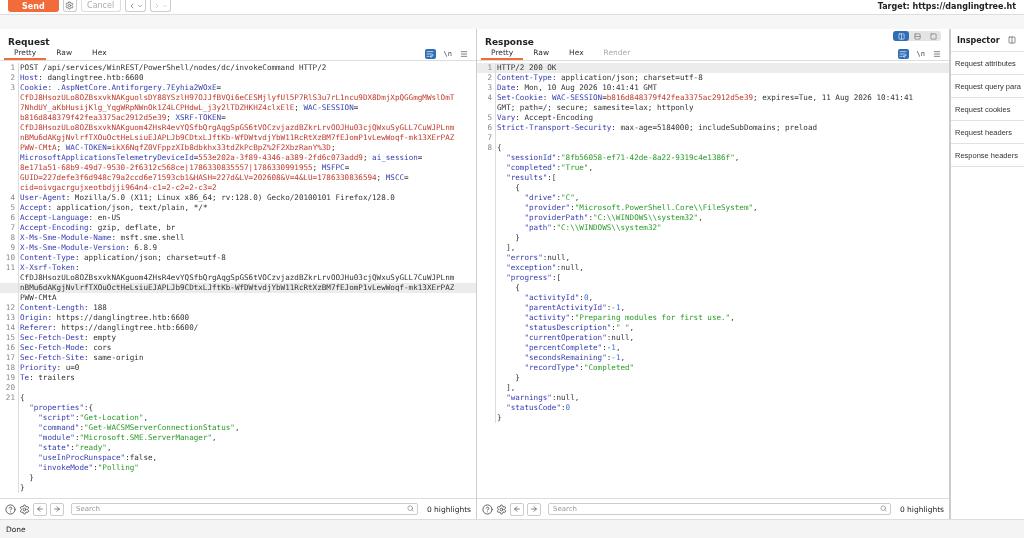 The width and height of the screenshot is (1024, 538). I want to click on settings-button, so click(69, 6).